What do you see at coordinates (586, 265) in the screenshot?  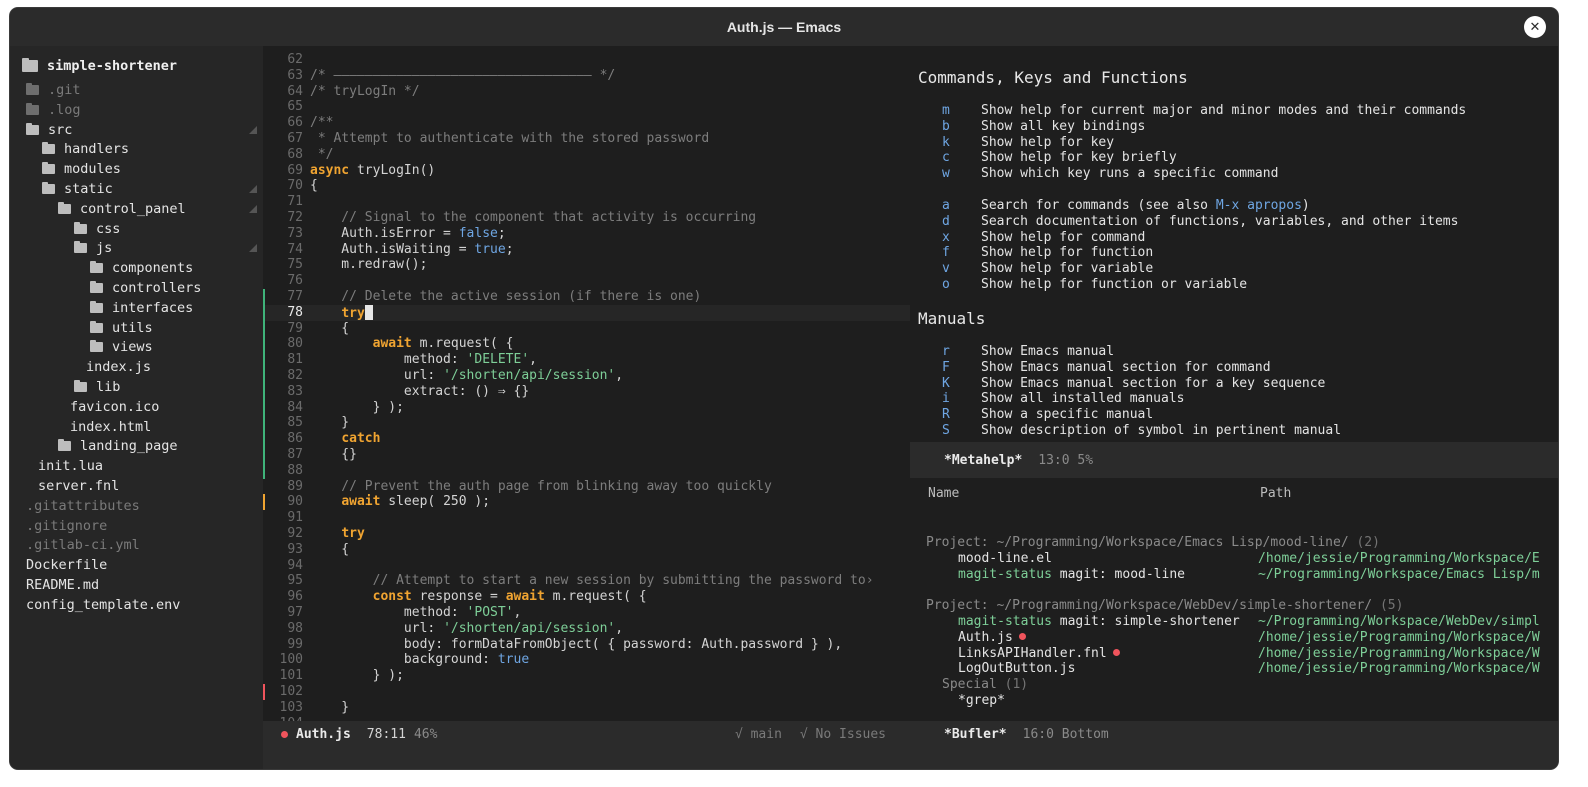 I see `code-line: 75 m.redraw();` at bounding box center [586, 265].